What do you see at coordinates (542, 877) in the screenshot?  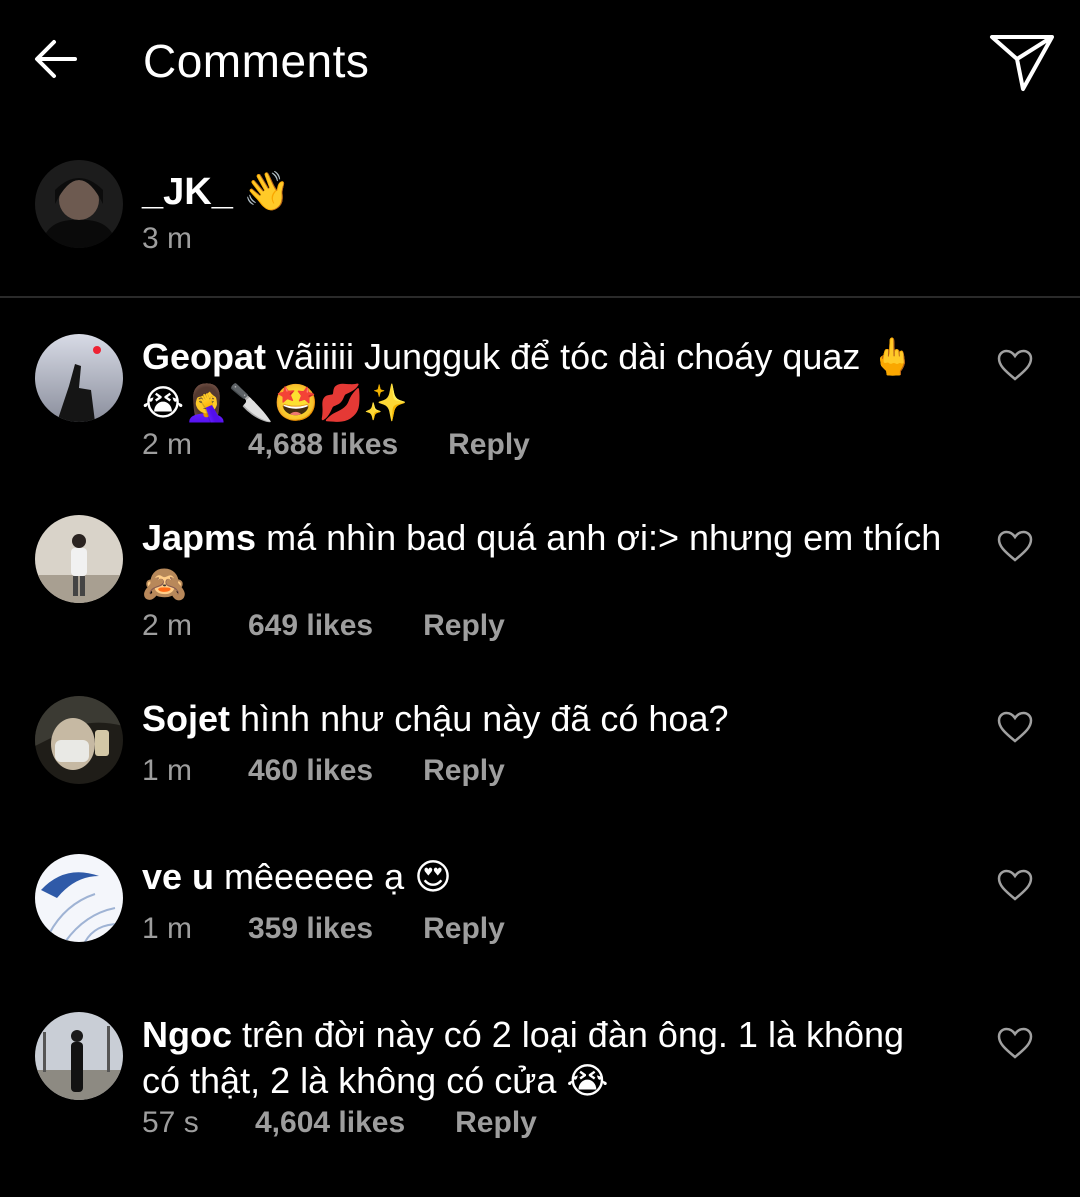 I see `comment-text: ve u mêeeeee ạ 😍` at bounding box center [542, 877].